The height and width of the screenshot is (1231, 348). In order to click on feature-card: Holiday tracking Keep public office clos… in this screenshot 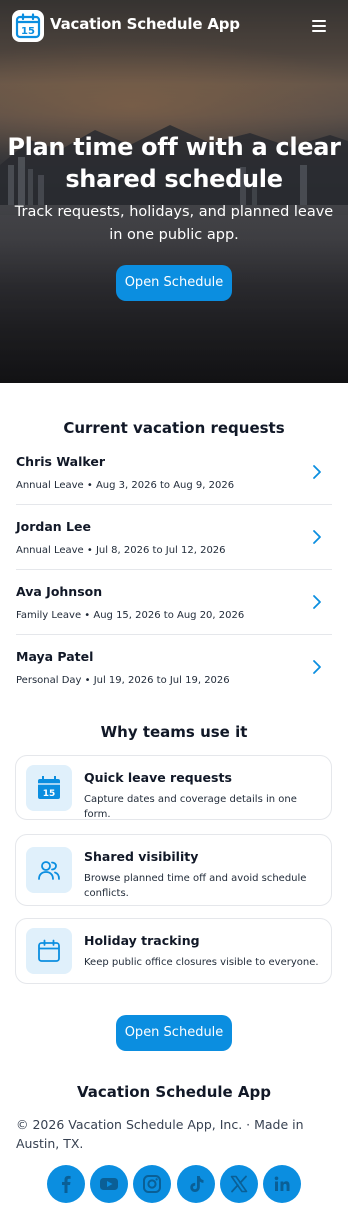, I will do `click(173, 951)`.